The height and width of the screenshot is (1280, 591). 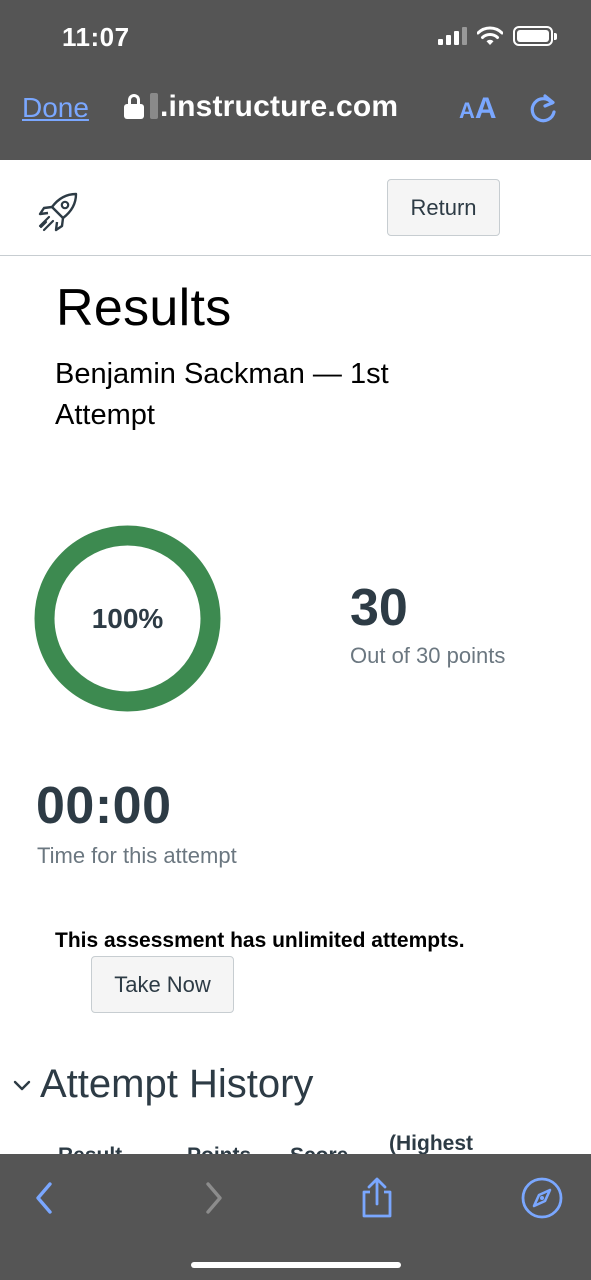 What do you see at coordinates (177, 1084) in the screenshot?
I see `attempt-history-title: Attempt History` at bounding box center [177, 1084].